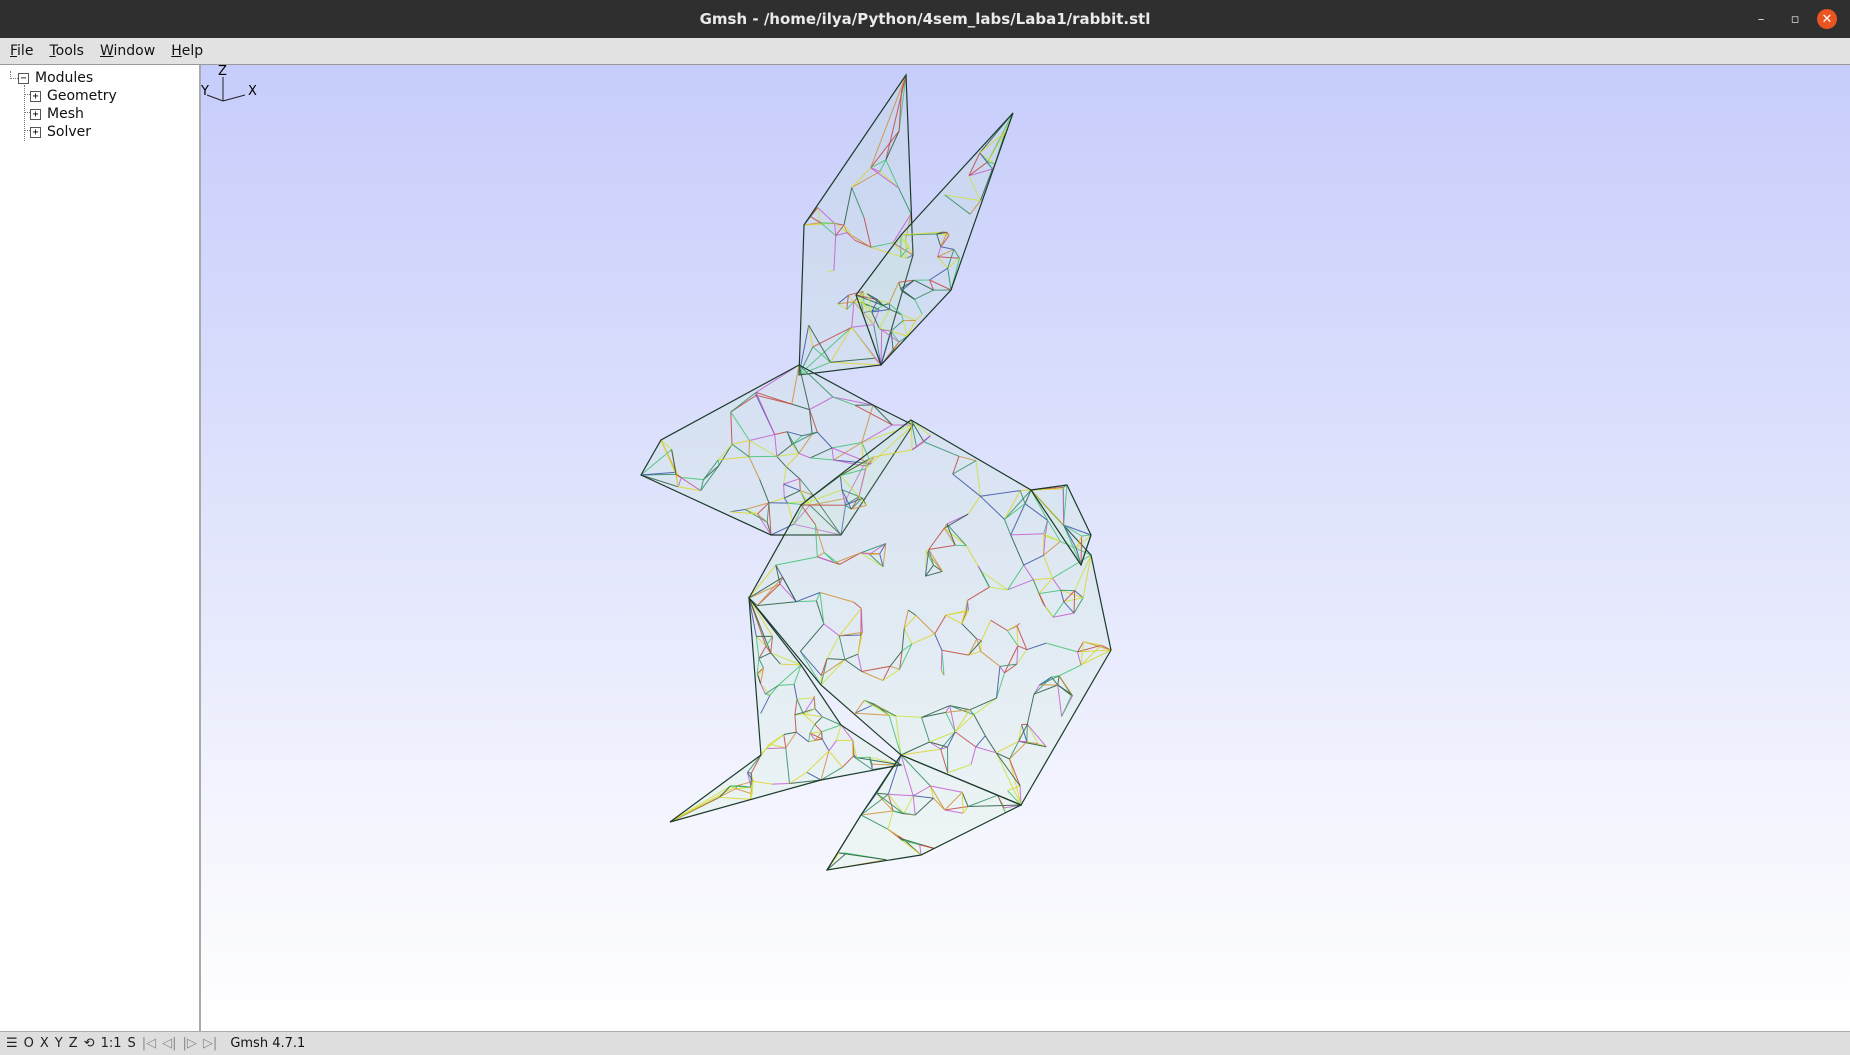 The height and width of the screenshot is (1055, 1850). Describe the element at coordinates (25, 51) in the screenshot. I see `menu-file-label: ile` at that location.